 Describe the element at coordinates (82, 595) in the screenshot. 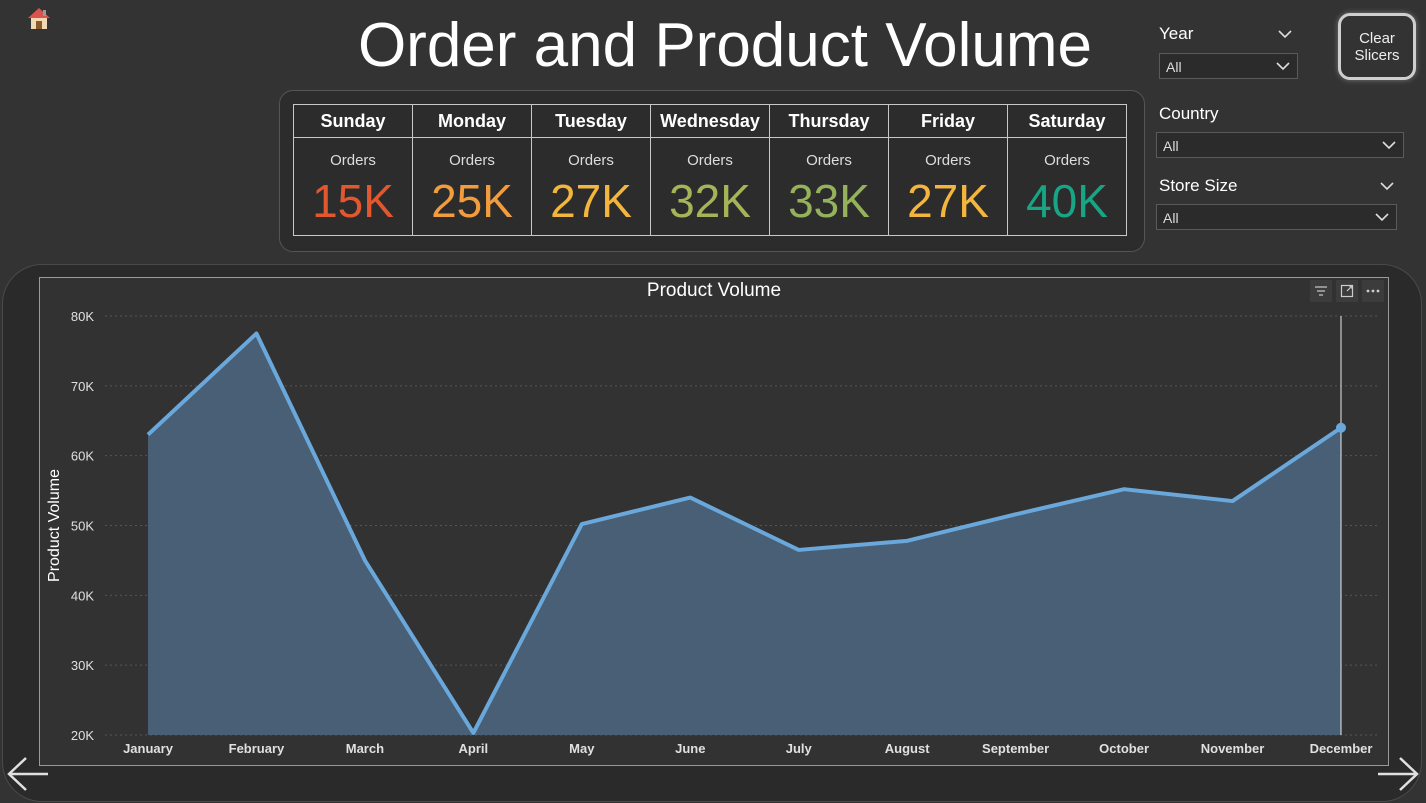

I see `y-tick-label: 40K` at that location.